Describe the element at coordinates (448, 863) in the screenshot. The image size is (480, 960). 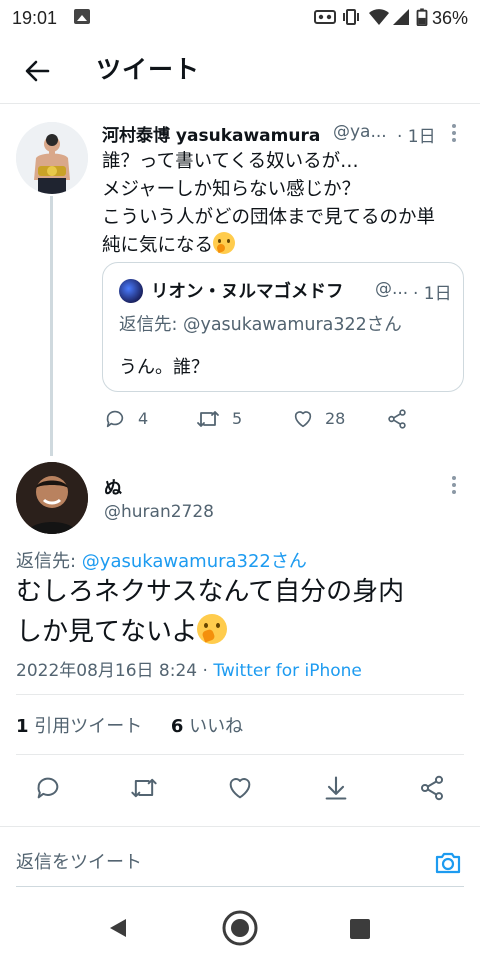
I see `camera-icon` at that location.